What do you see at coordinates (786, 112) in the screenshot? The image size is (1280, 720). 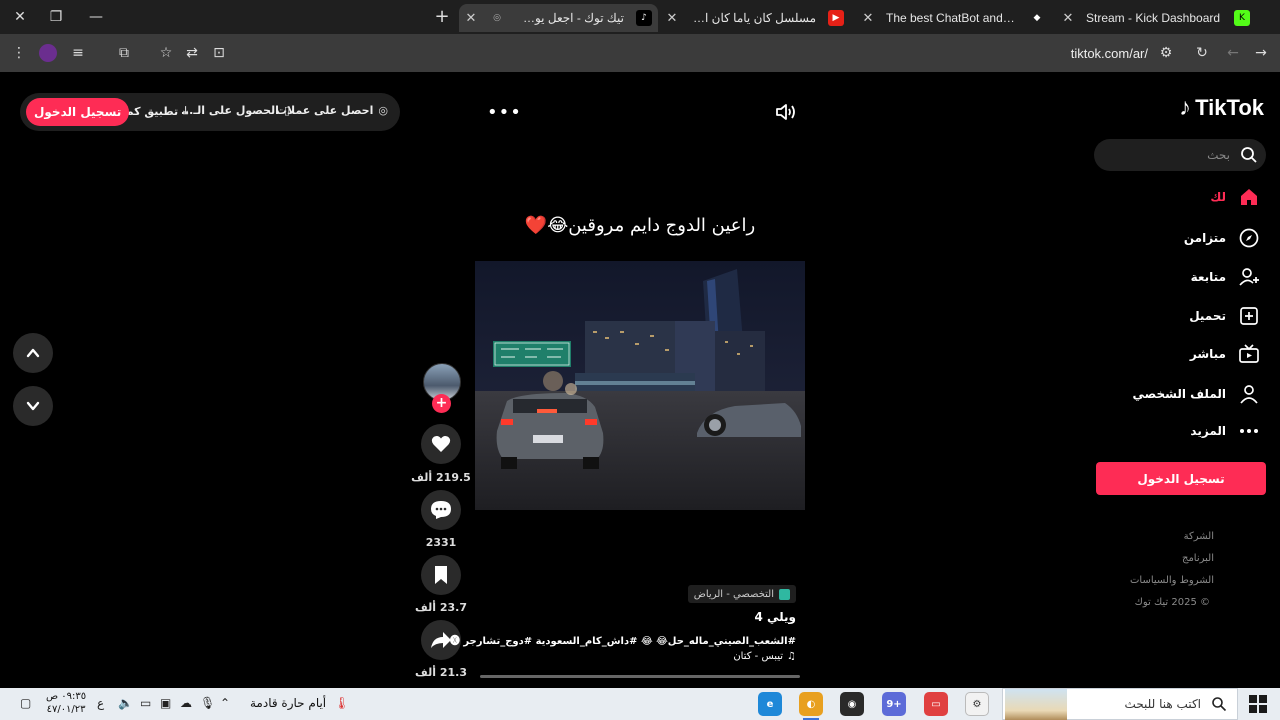 I see `volume-icon` at bounding box center [786, 112].